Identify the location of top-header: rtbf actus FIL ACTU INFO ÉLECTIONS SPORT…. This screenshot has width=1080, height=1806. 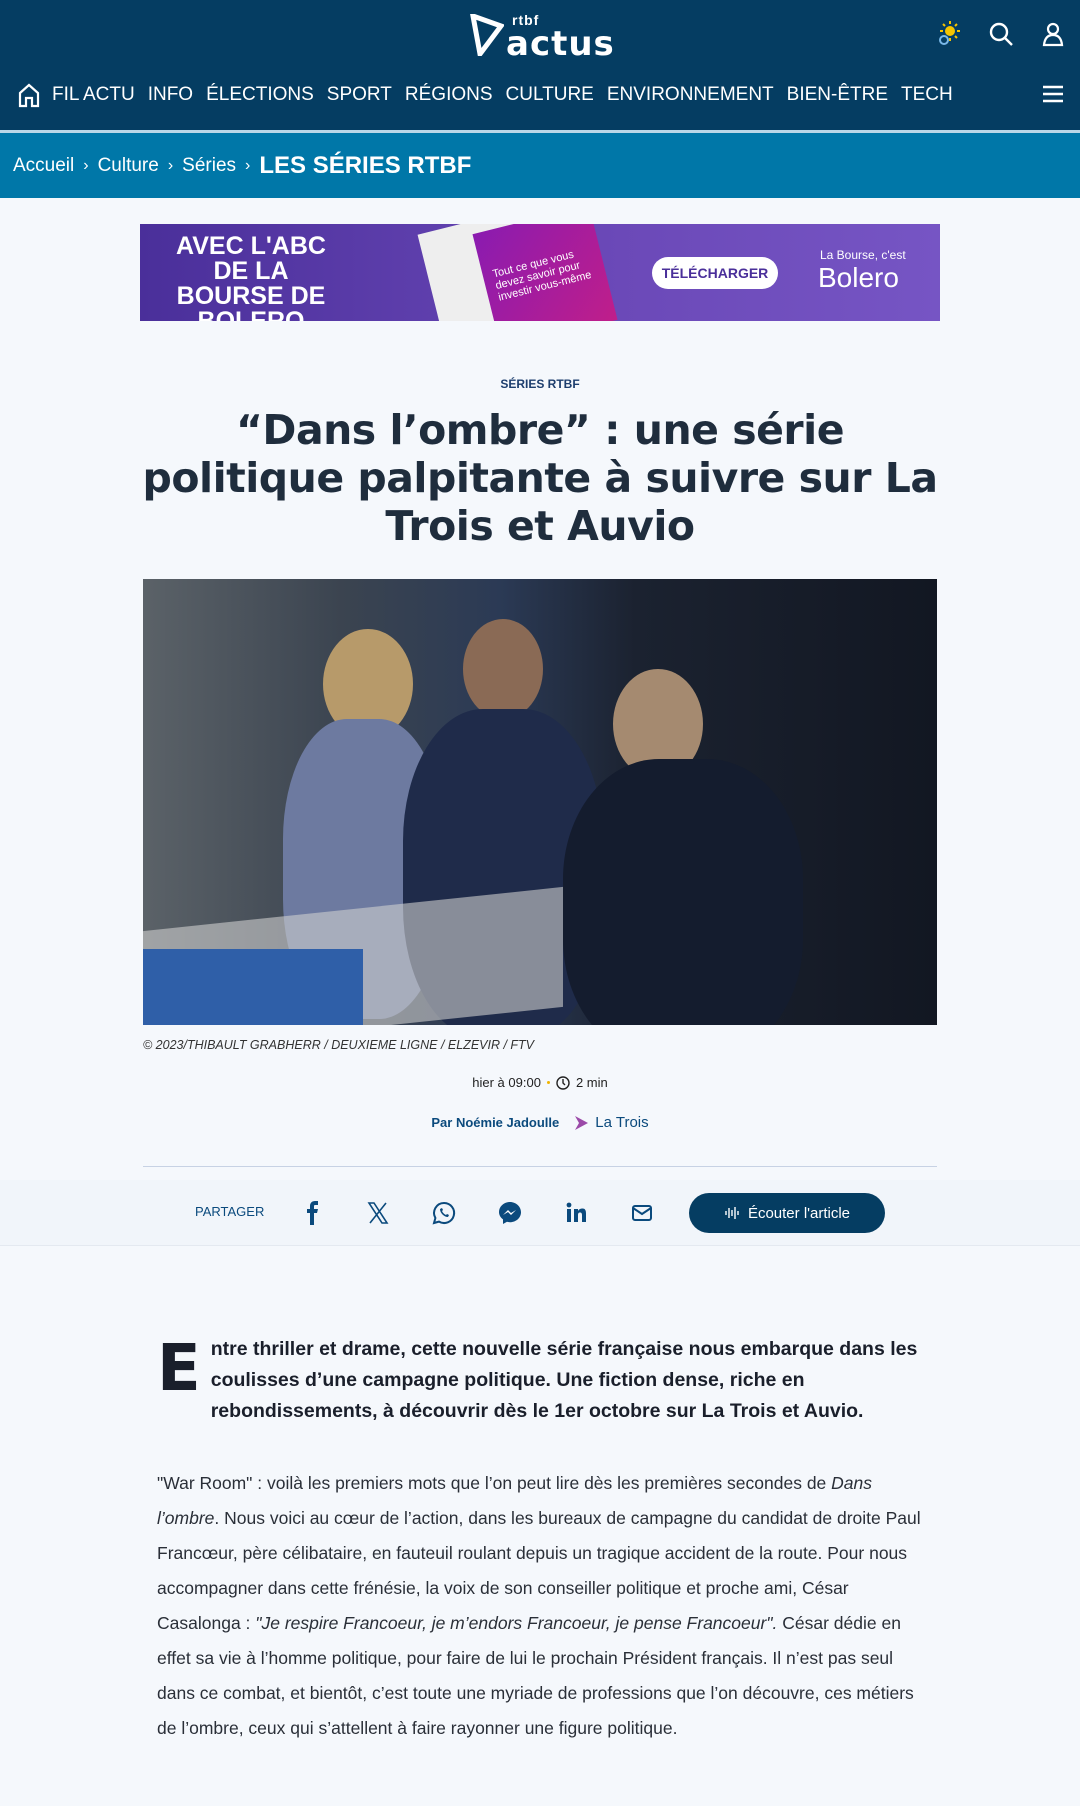
(540, 65).